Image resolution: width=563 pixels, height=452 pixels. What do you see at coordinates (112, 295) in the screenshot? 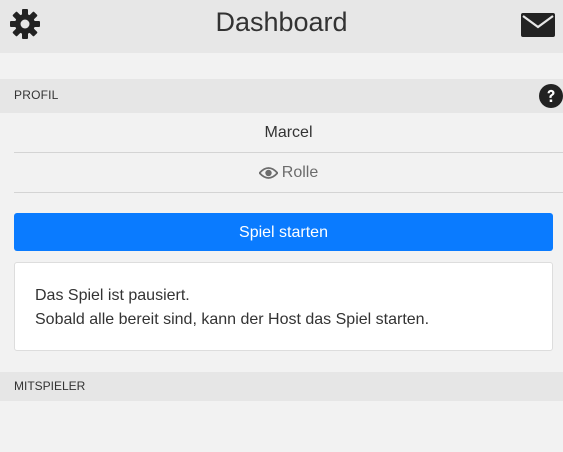
I see `notice-line-paused: Das Spiel ist pausiert.` at bounding box center [112, 295].